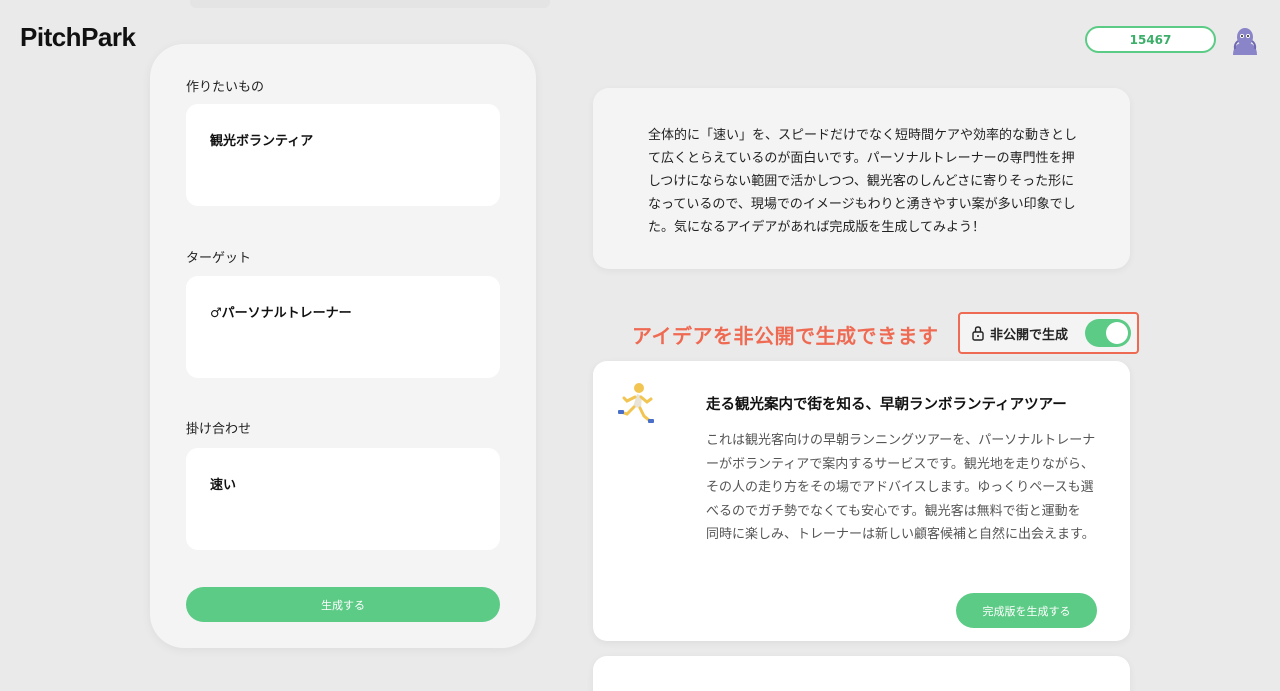  What do you see at coordinates (1117, 333) in the screenshot?
I see `toggle-knob` at bounding box center [1117, 333].